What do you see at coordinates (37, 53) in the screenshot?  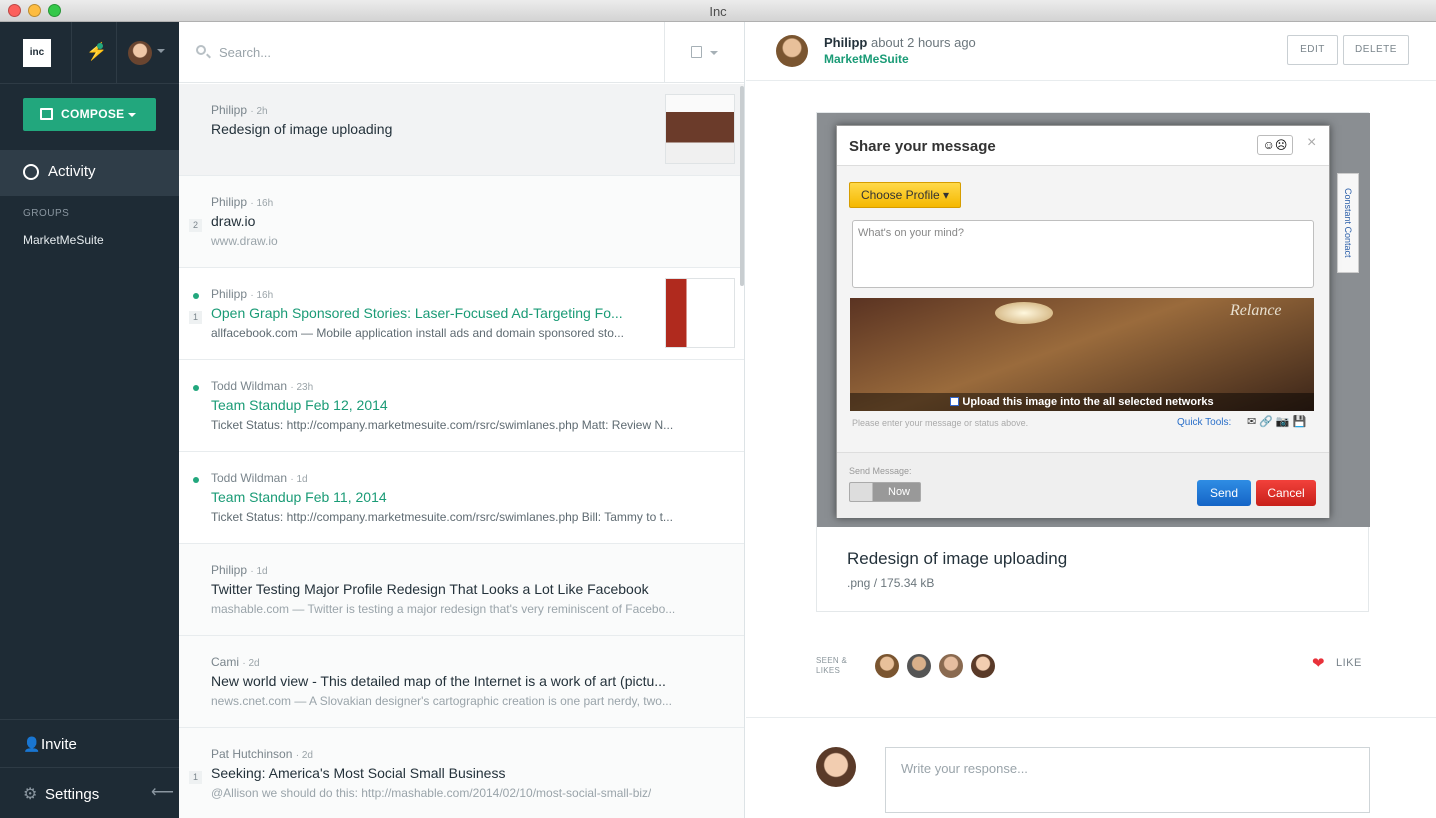 I see `app-logo: inc` at bounding box center [37, 53].